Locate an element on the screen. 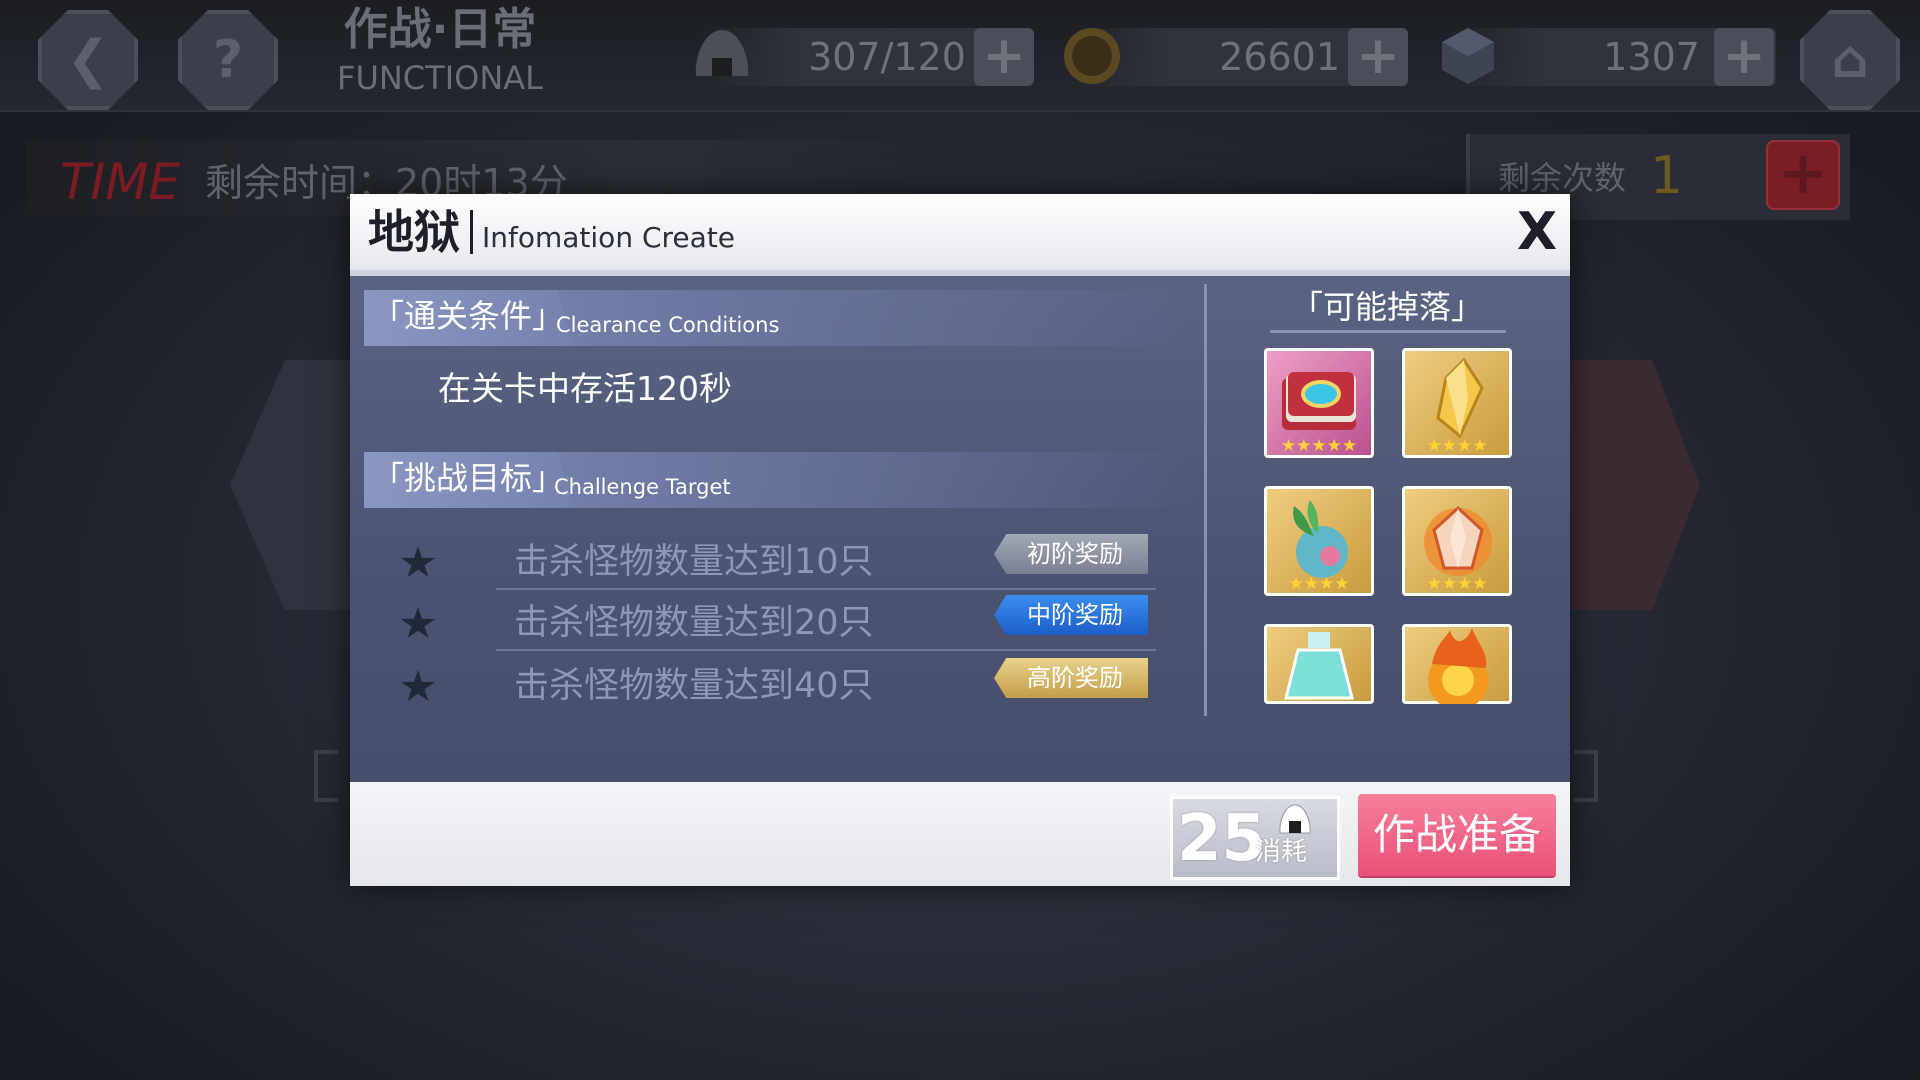  flame-orb-icon is located at coordinates (1458, 666).